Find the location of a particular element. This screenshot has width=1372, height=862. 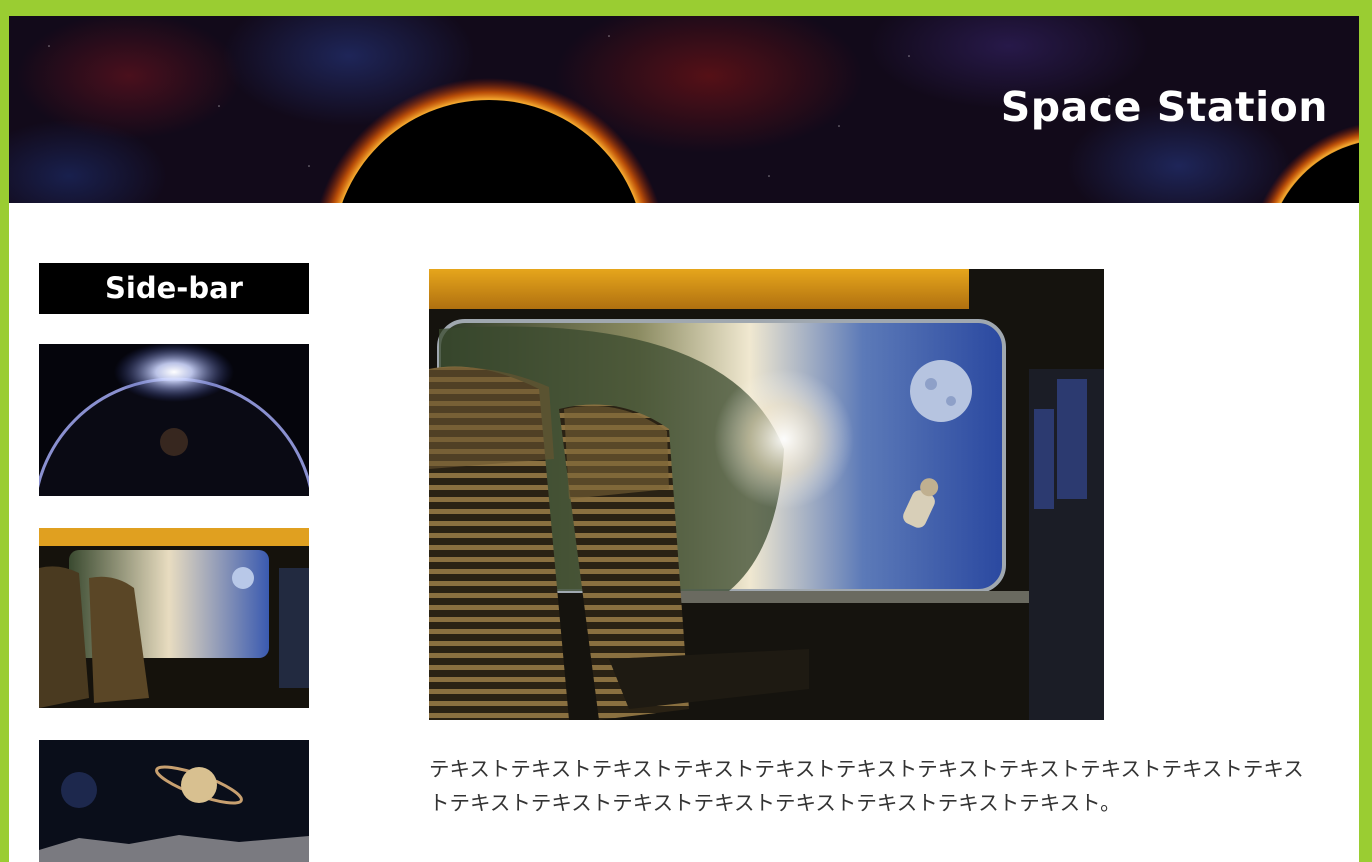

sidebar-heading: Side-bar is located at coordinates (174, 288).